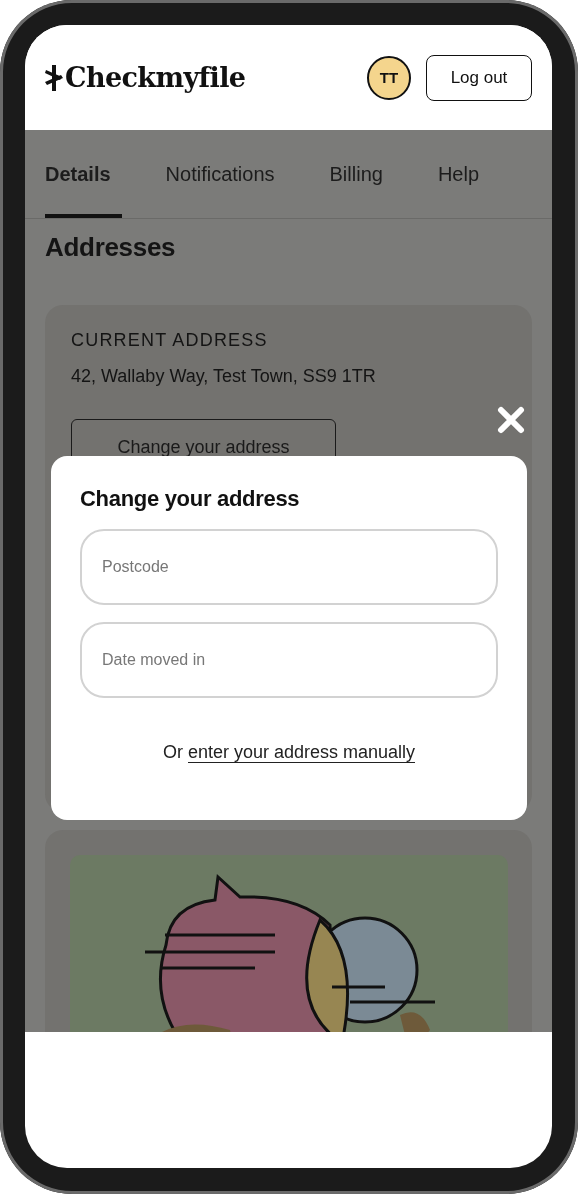 The height and width of the screenshot is (1194, 578). Describe the element at coordinates (225, 174) in the screenshot. I see `tab: Notifications` at that location.